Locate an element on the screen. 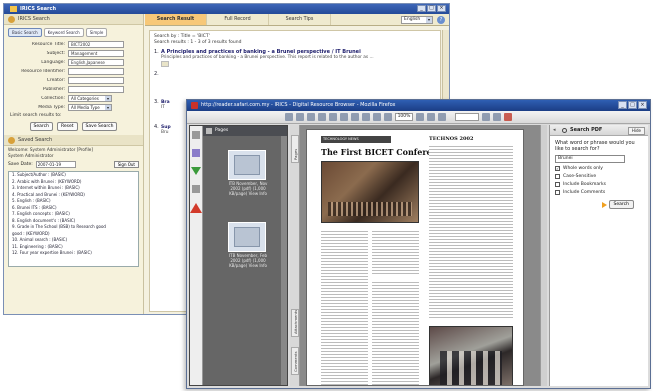 This screenshot has height=391, width=653. text-column is located at coordinates (344, 307).